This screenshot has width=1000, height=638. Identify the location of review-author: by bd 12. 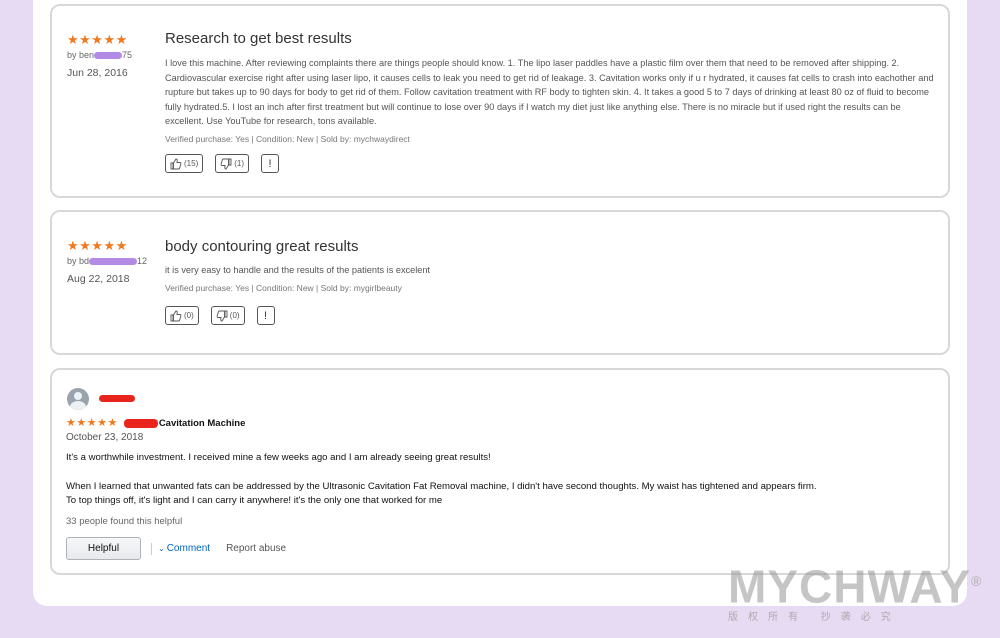
(107, 261).